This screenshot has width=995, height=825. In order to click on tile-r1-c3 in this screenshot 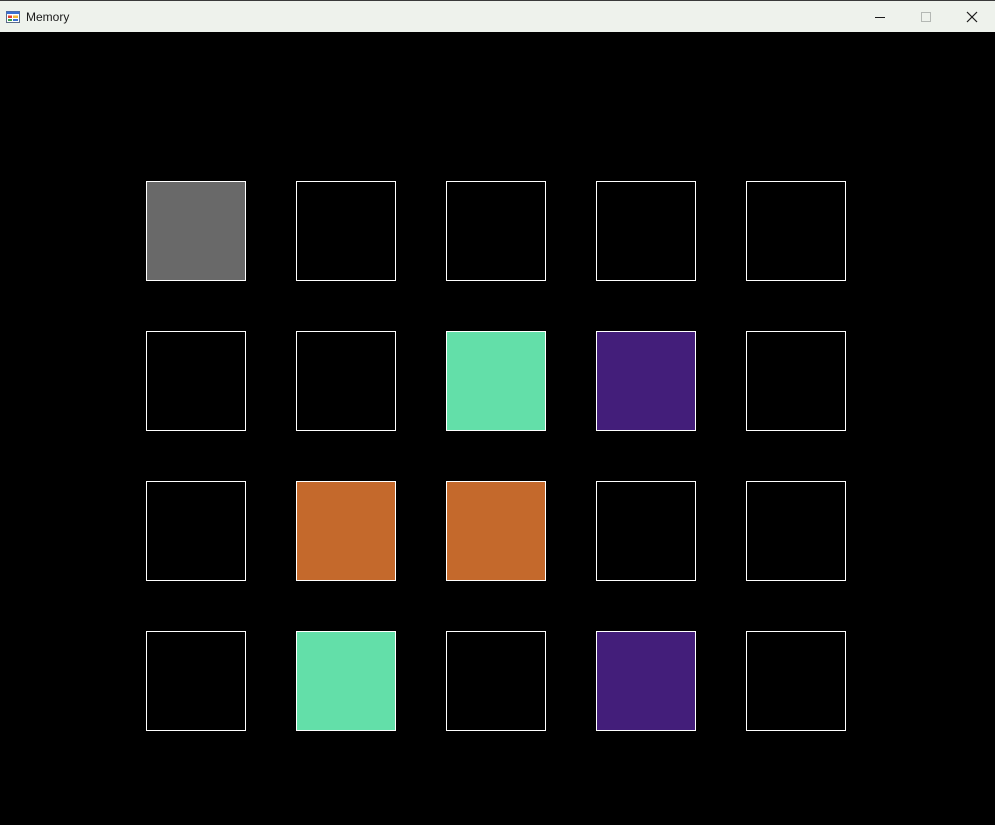, I will do `click(496, 231)`.